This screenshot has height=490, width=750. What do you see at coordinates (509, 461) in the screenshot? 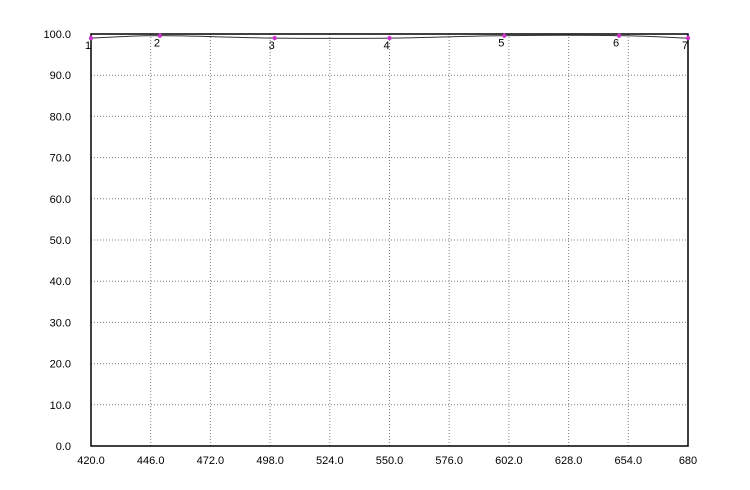
I see `x-tick-label: 602.0` at bounding box center [509, 461].